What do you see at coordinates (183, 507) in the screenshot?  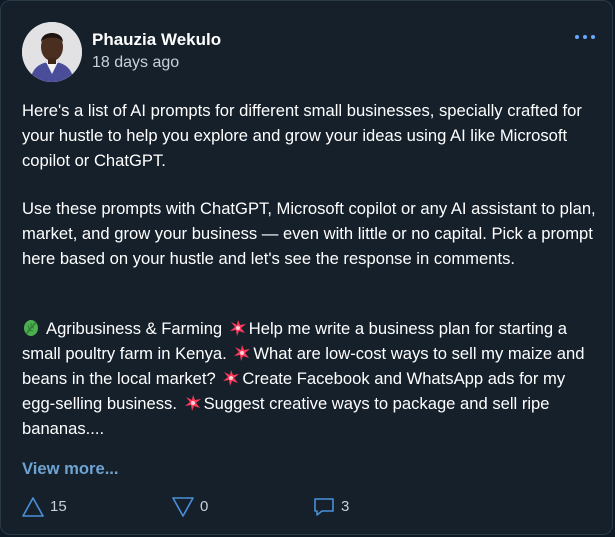 I see `downvote-icon` at bounding box center [183, 507].